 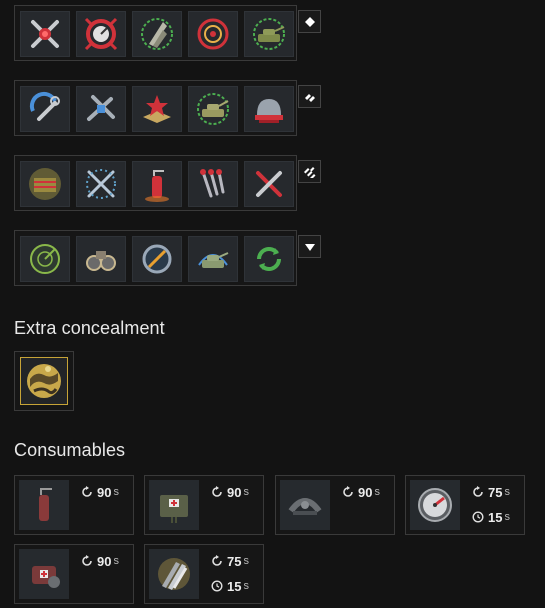 I want to click on camouflage-icon, so click(x=44, y=381).